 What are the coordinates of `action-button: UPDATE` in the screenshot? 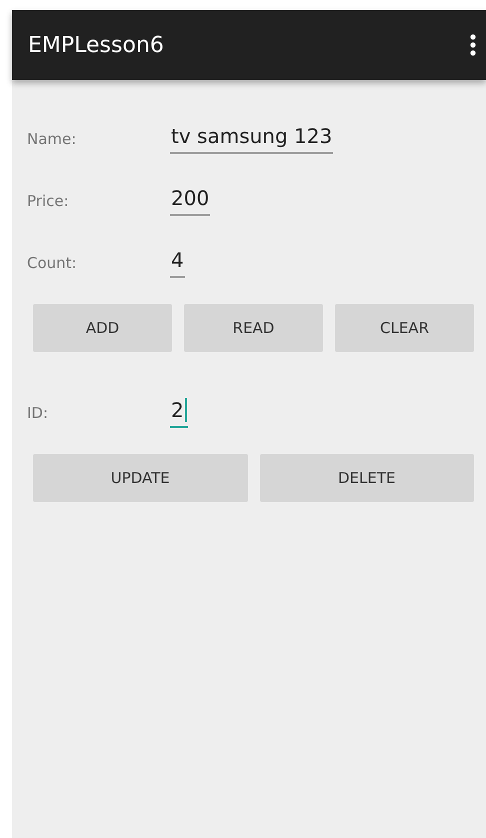 It's located at (140, 478).